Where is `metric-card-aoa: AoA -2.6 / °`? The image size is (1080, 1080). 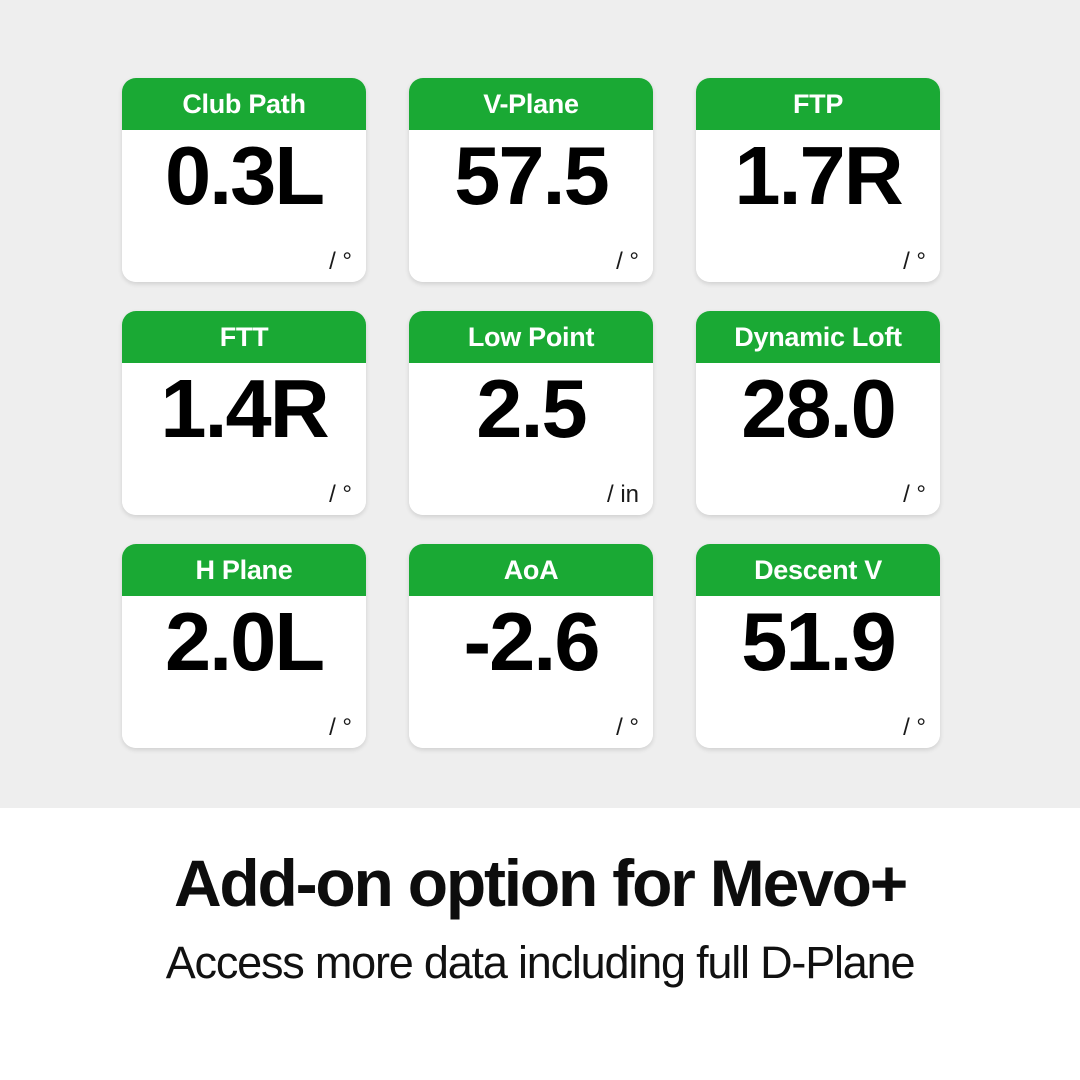 metric-card-aoa: AoA -2.6 / ° is located at coordinates (531, 646).